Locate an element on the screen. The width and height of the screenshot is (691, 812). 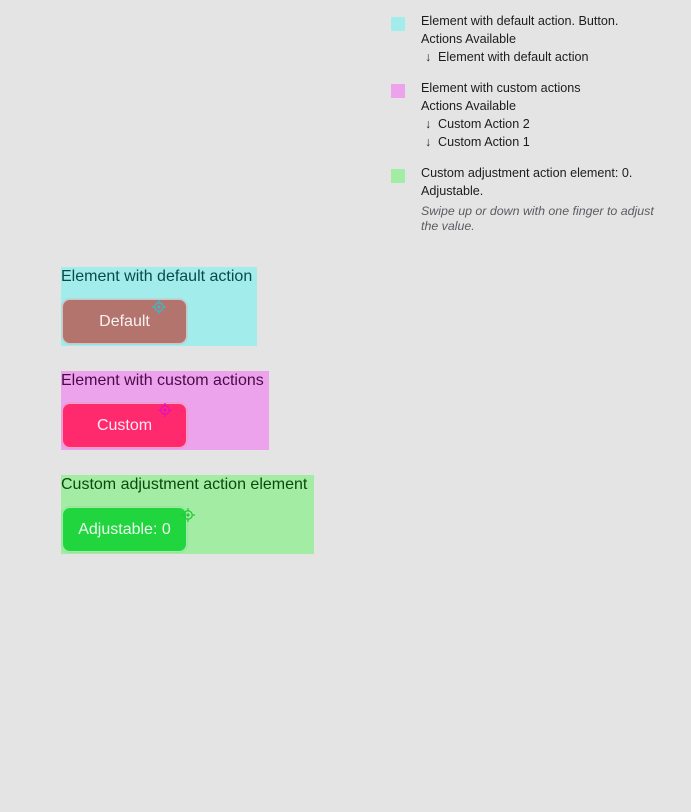
adjustable-button: Adjustable: 0 is located at coordinates (124, 529).